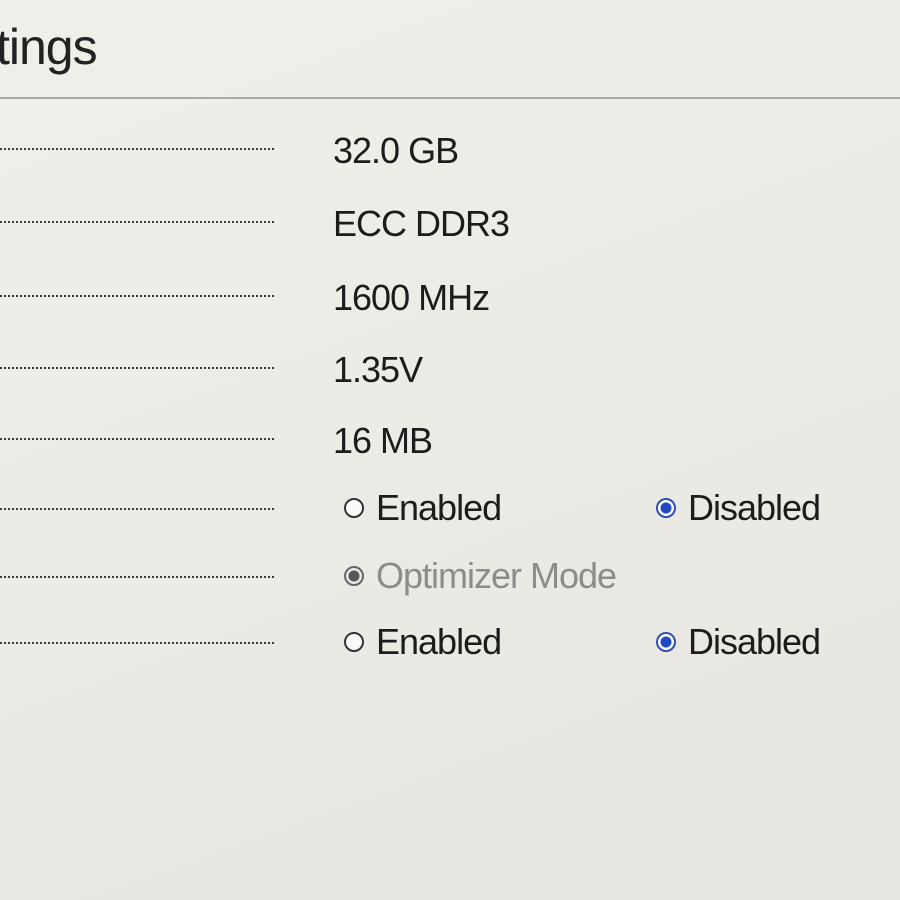  What do you see at coordinates (411, 297) in the screenshot?
I see `memory-speed-value: 1600 MHz` at bounding box center [411, 297].